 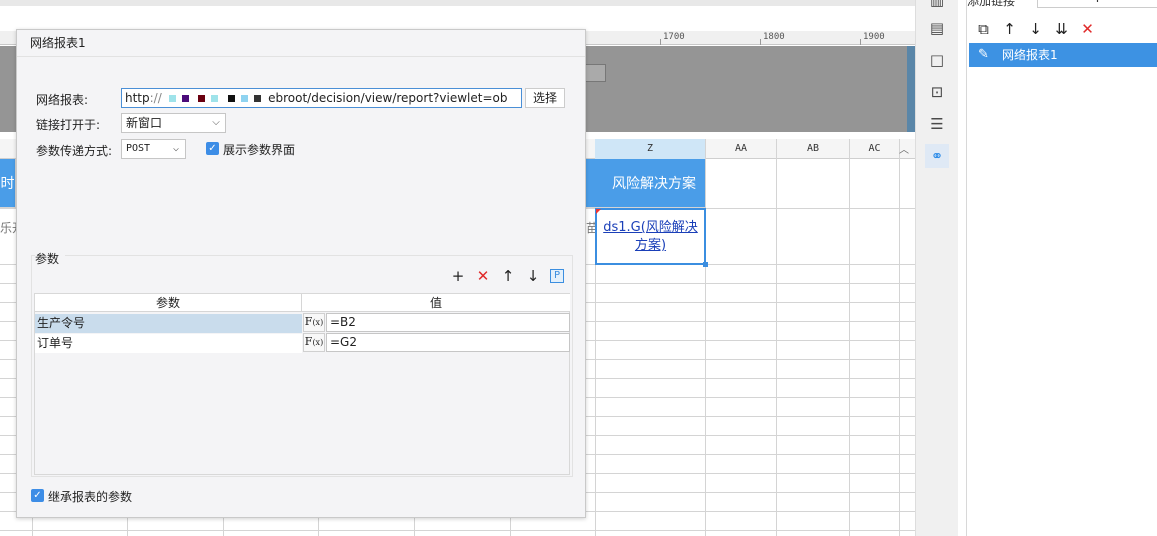 What do you see at coordinates (137, 98) in the screenshot?
I see `url-prefix: http` at bounding box center [137, 98].